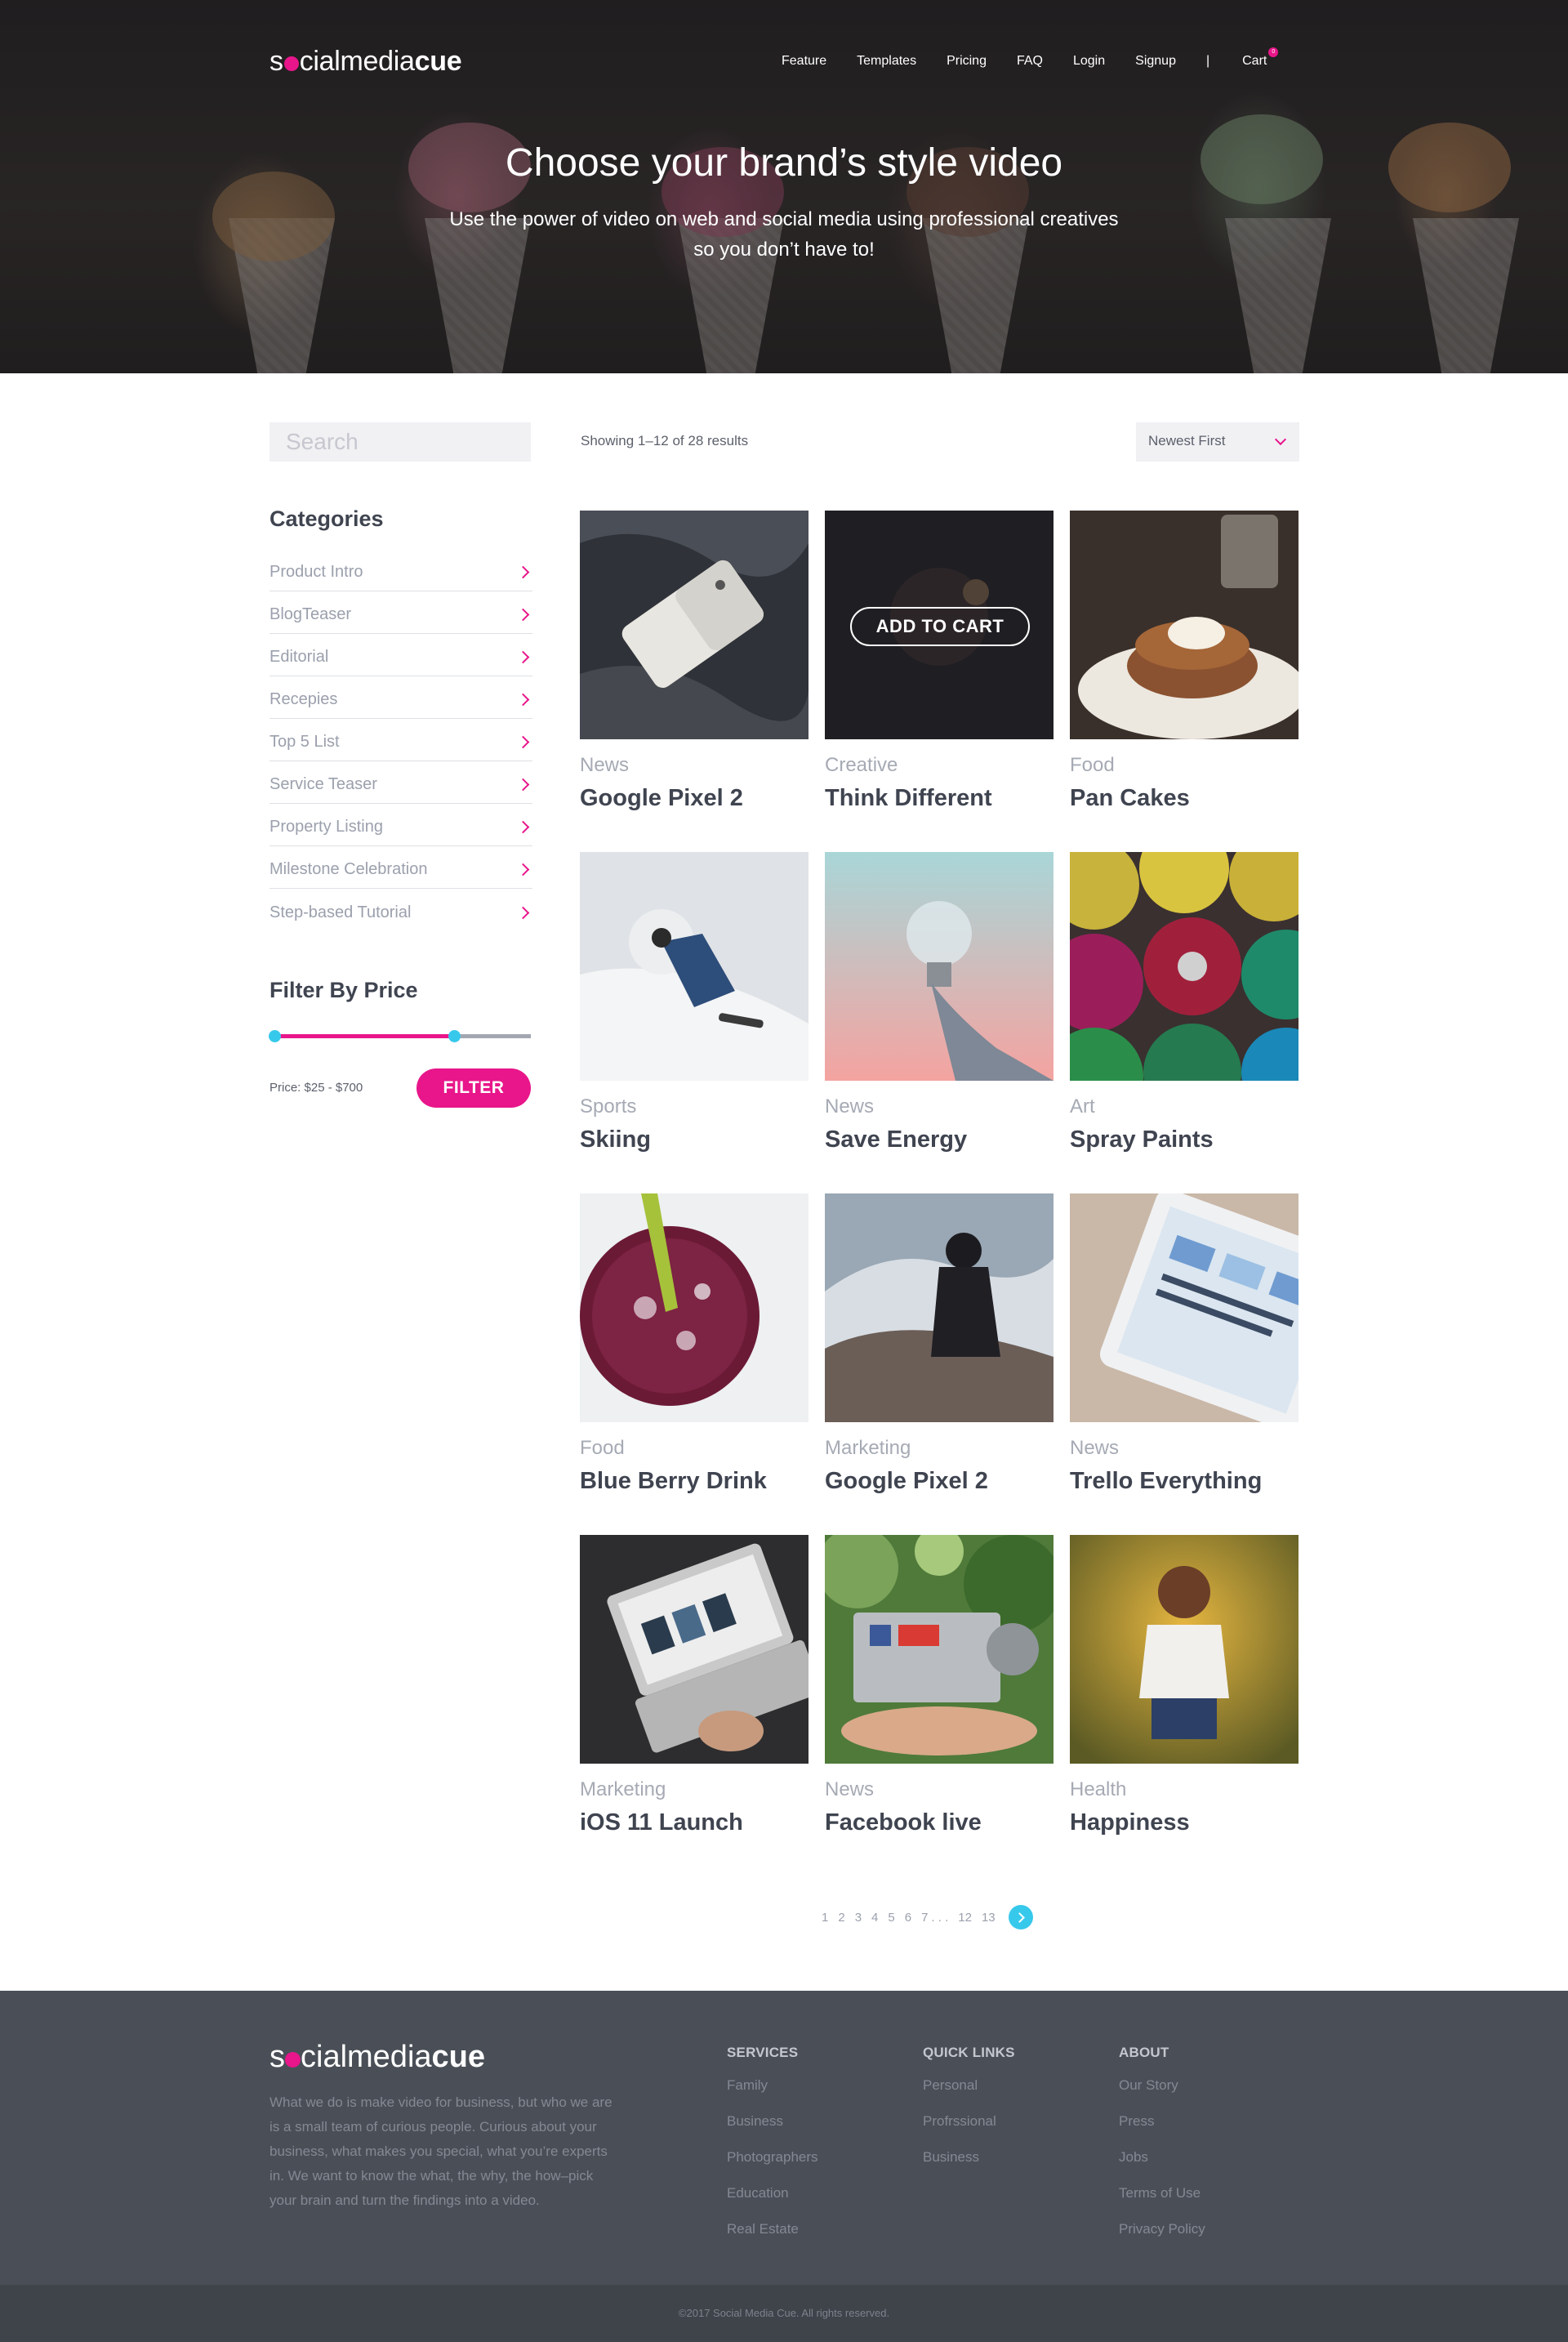 Image resolution: width=1568 pixels, height=2342 pixels. I want to click on product-image: ADD TO CART, so click(940, 625).